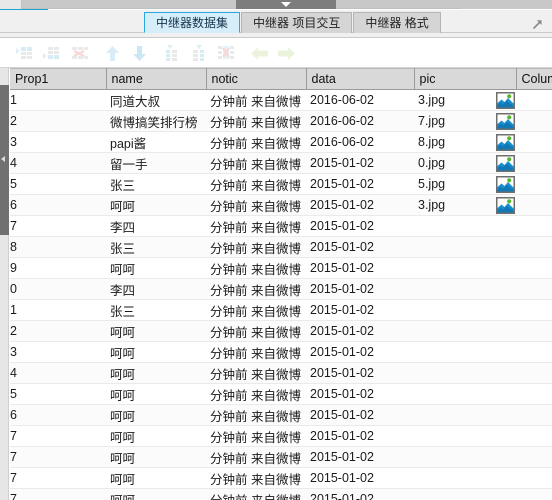 Image resolution: width=552 pixels, height=500 pixels. What do you see at coordinates (58, 268) in the screenshot?
I see `cell-prop1: 9` at bounding box center [58, 268].